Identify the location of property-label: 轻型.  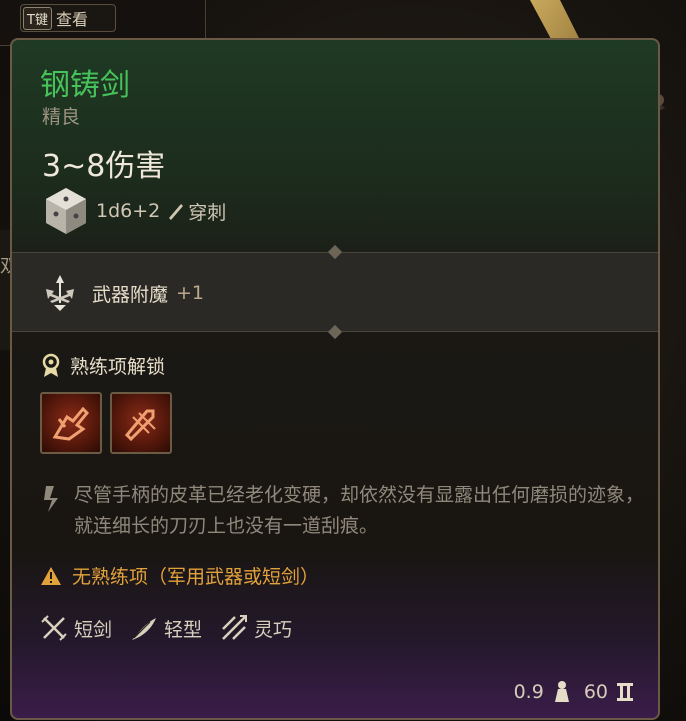
(183, 629).